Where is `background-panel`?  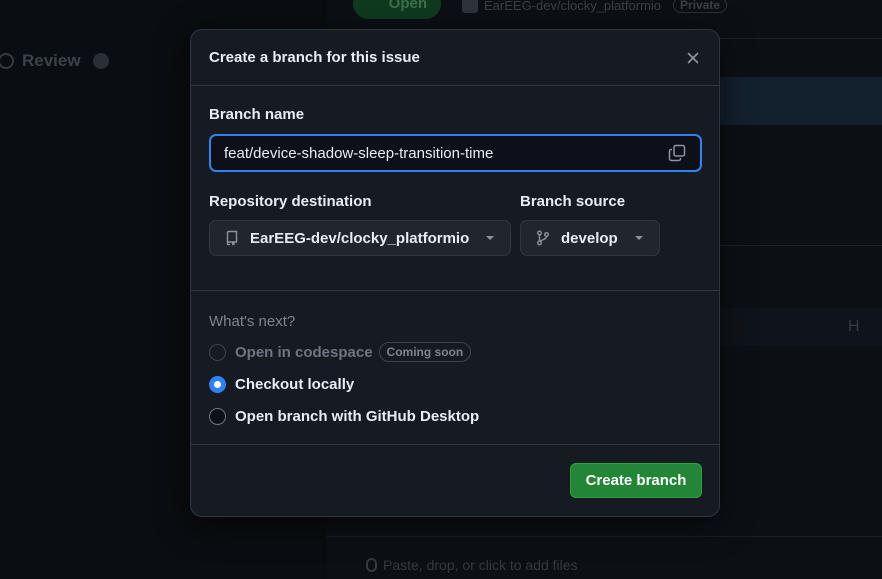
background-panel is located at coordinates (801, 101).